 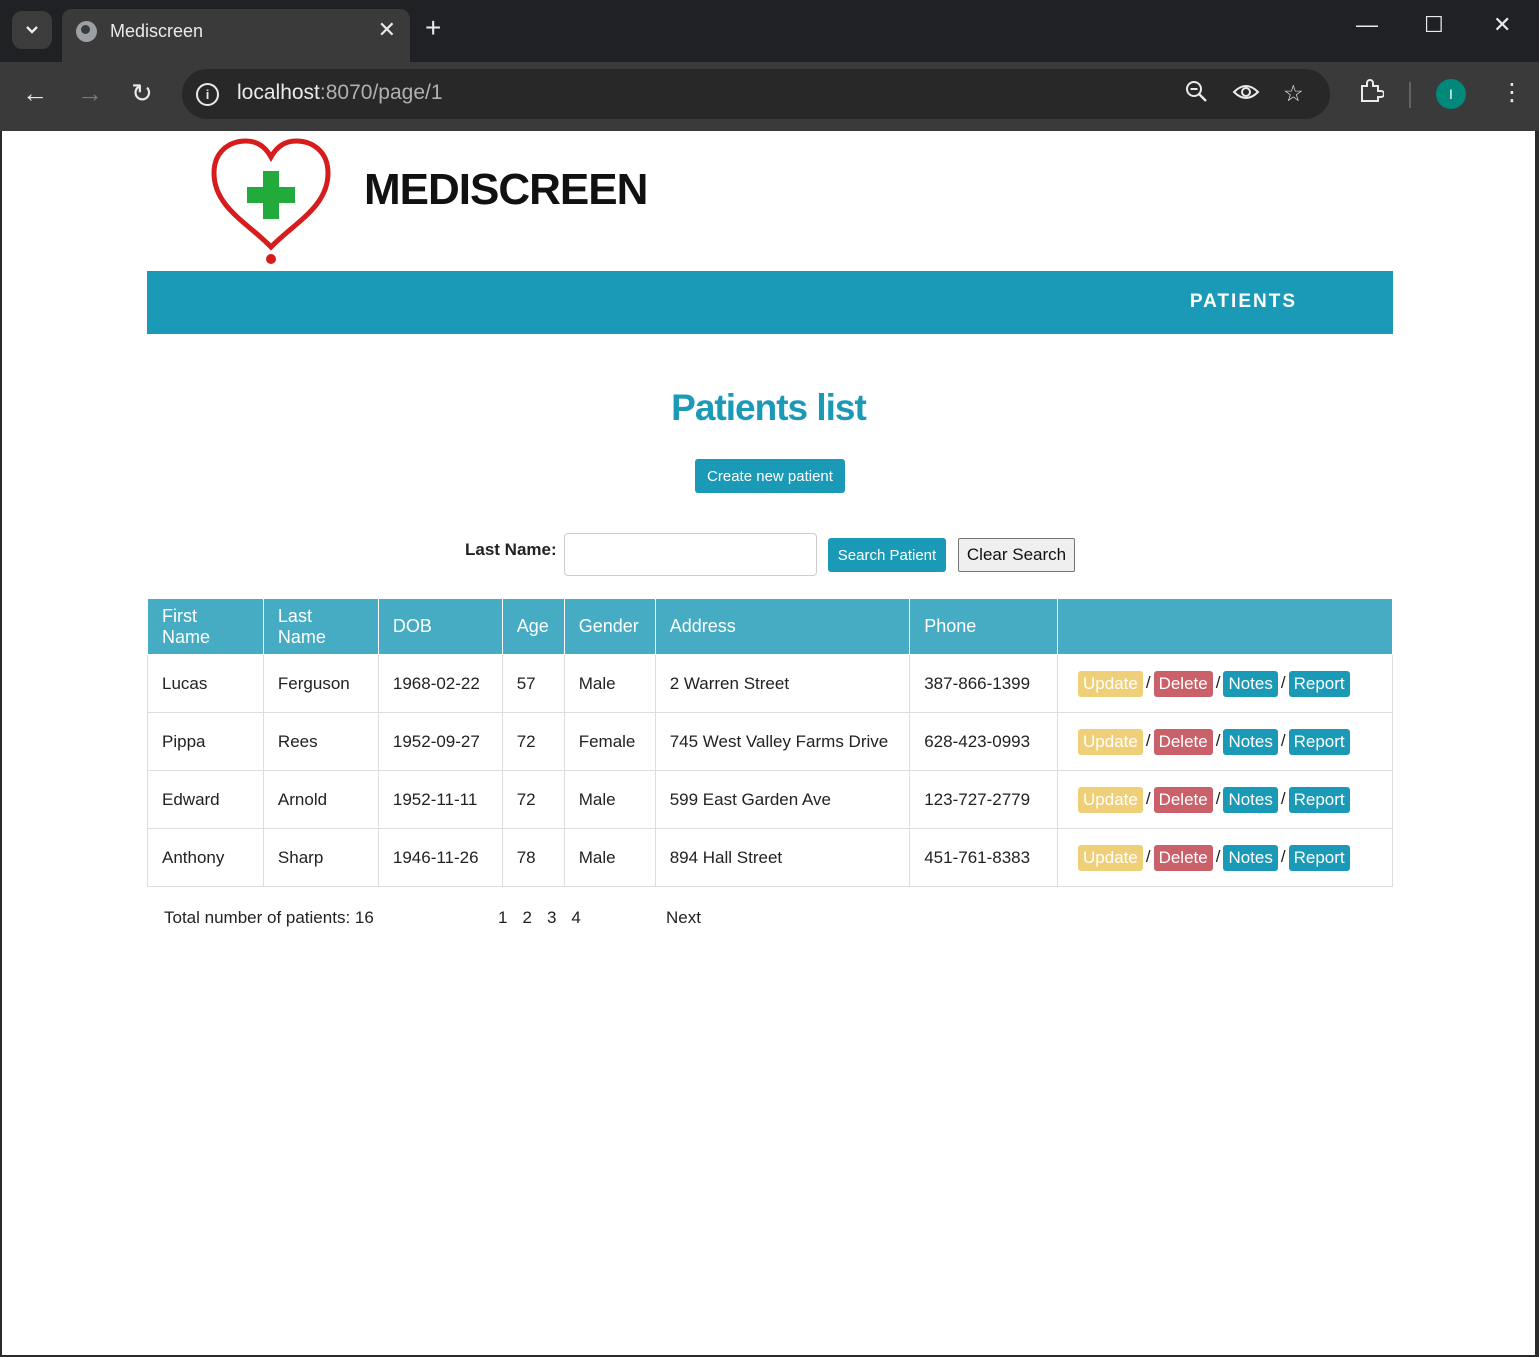 I want to click on eye-icon, so click(x=1246, y=95).